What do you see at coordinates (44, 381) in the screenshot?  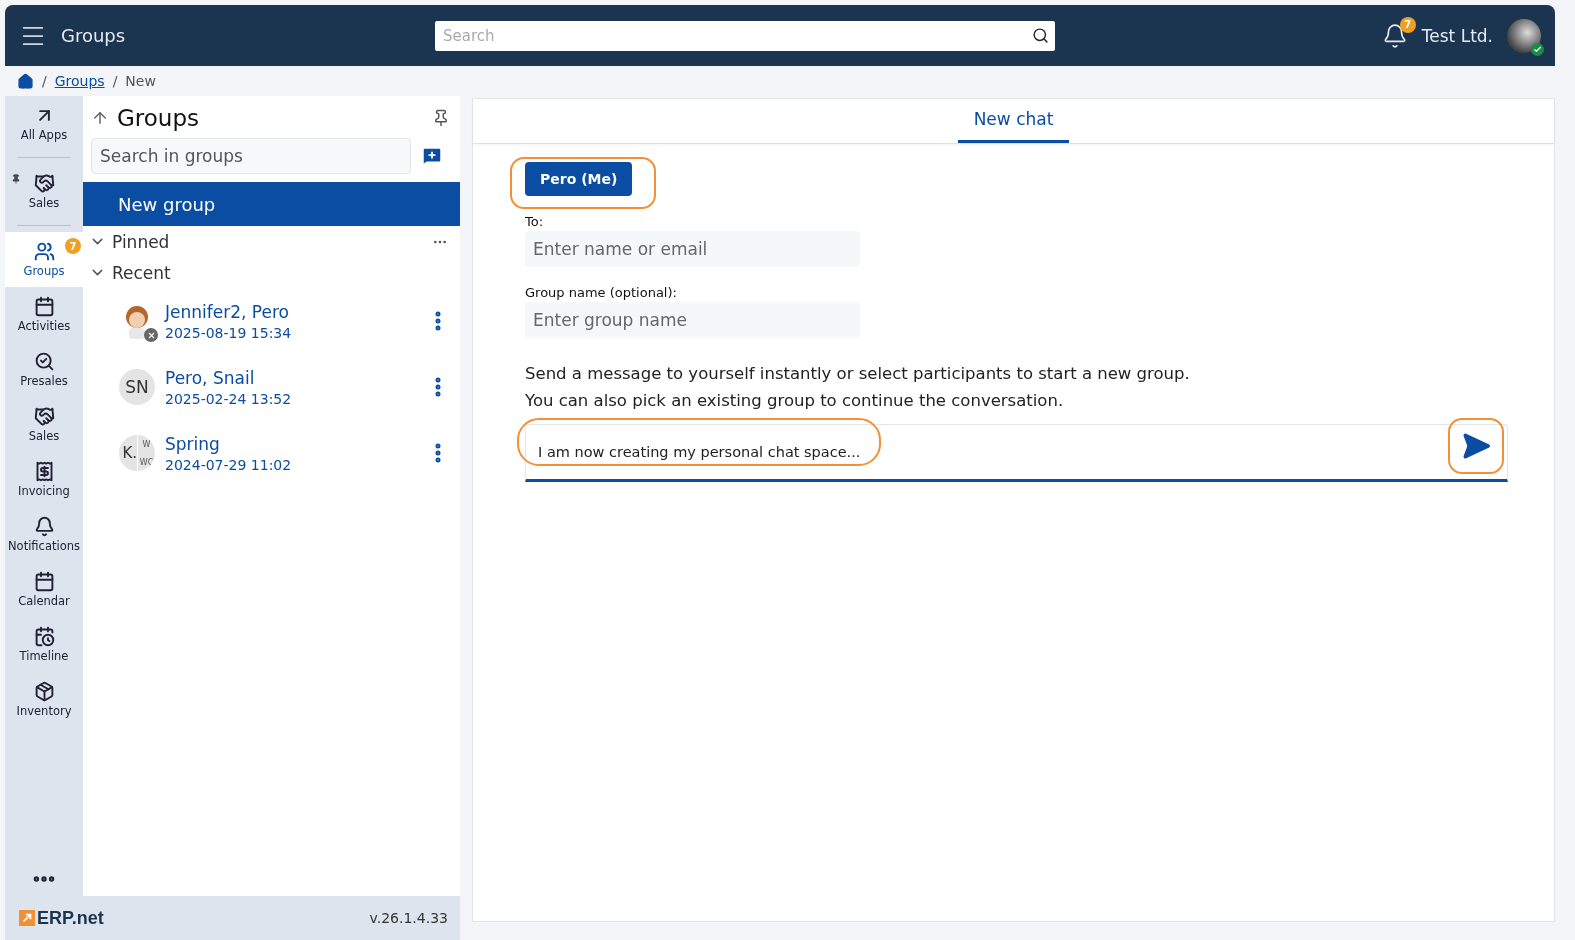 I see `rail-label: Presales` at bounding box center [44, 381].